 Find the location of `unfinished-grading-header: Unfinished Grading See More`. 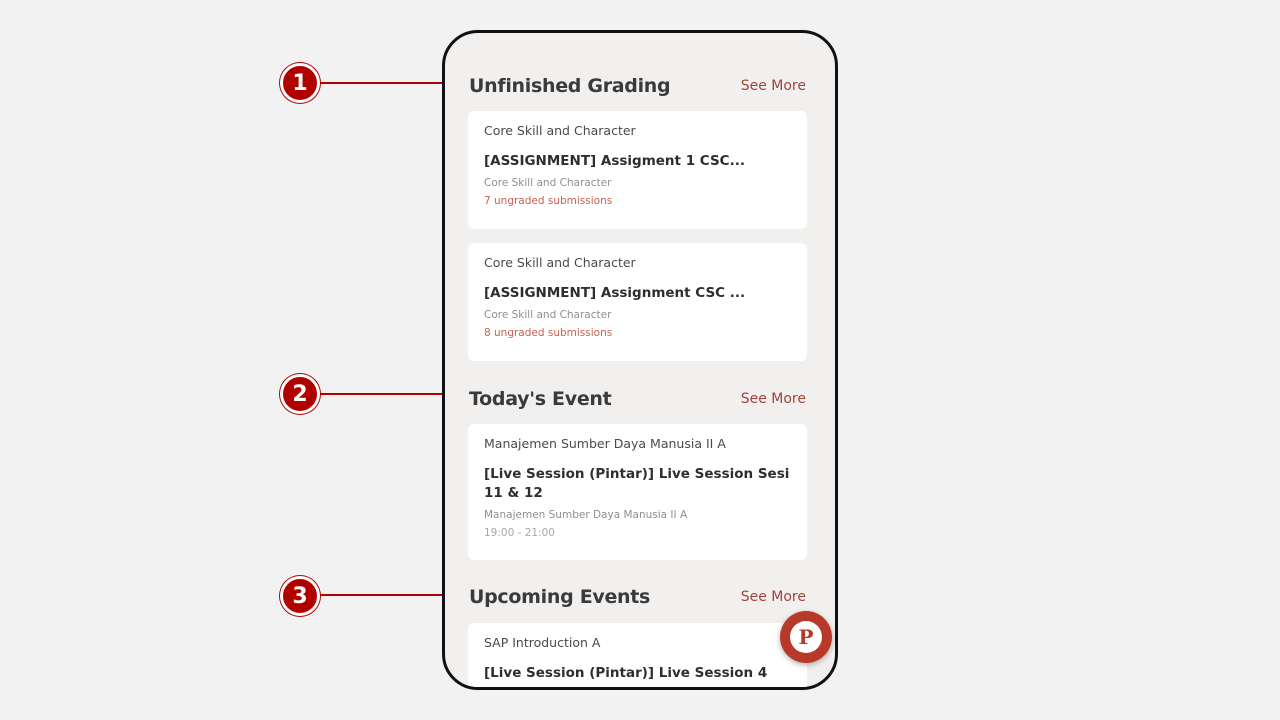

unfinished-grading-header: Unfinished Grading See More is located at coordinates (637, 86).